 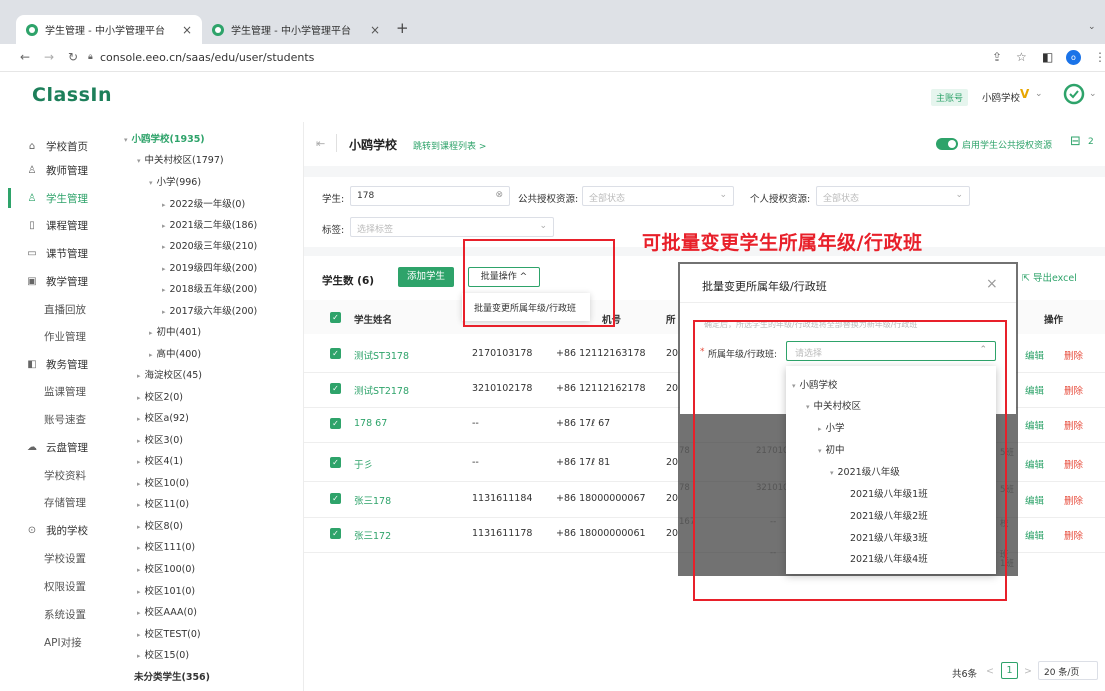 I want to click on student-name-link: 测试ST3178, so click(x=381, y=355).